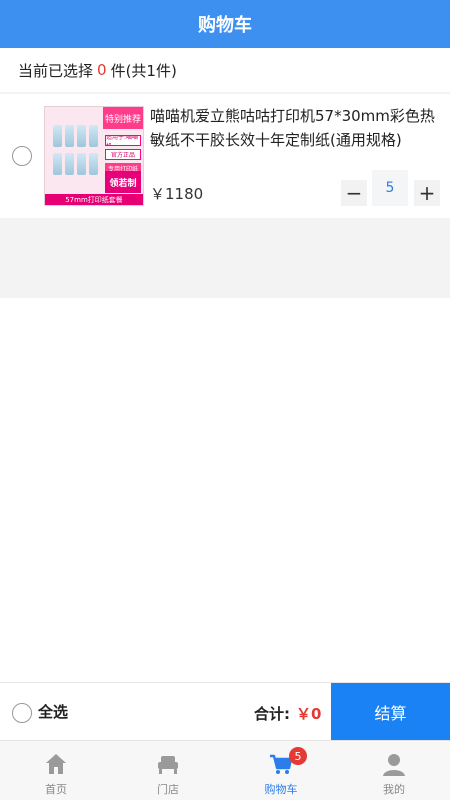  What do you see at coordinates (390, 188) in the screenshot?
I see `quantity-input: 5` at bounding box center [390, 188].